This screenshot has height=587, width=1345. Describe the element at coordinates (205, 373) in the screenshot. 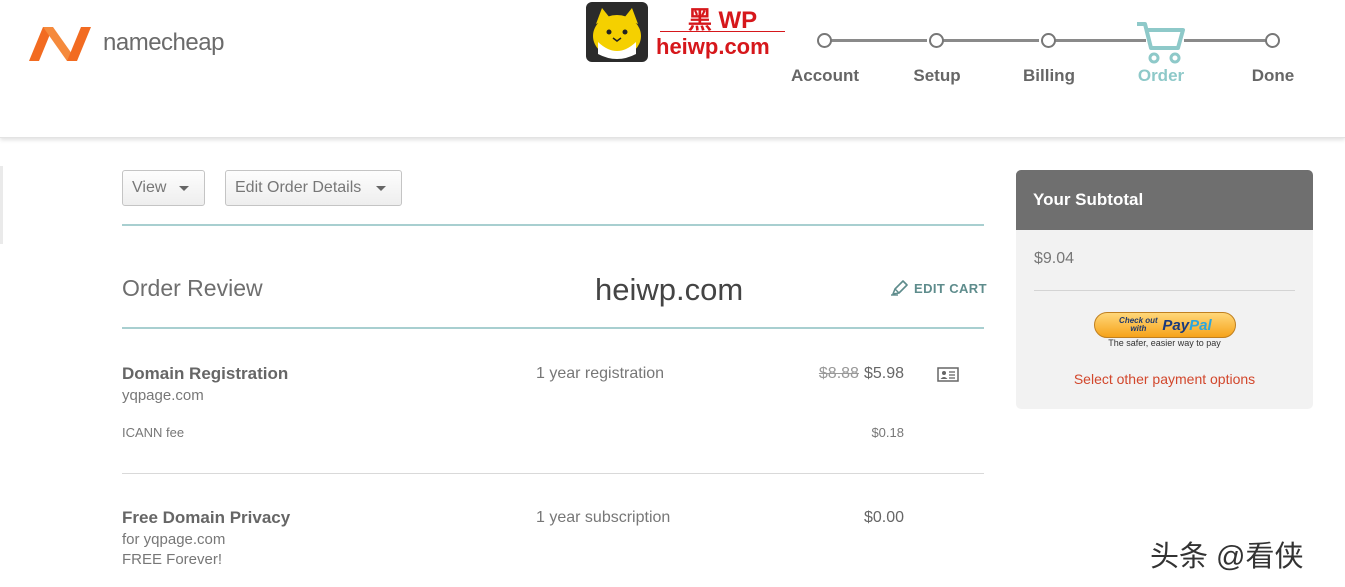

I see `item-title-domain-registration: Domain Registration` at that location.